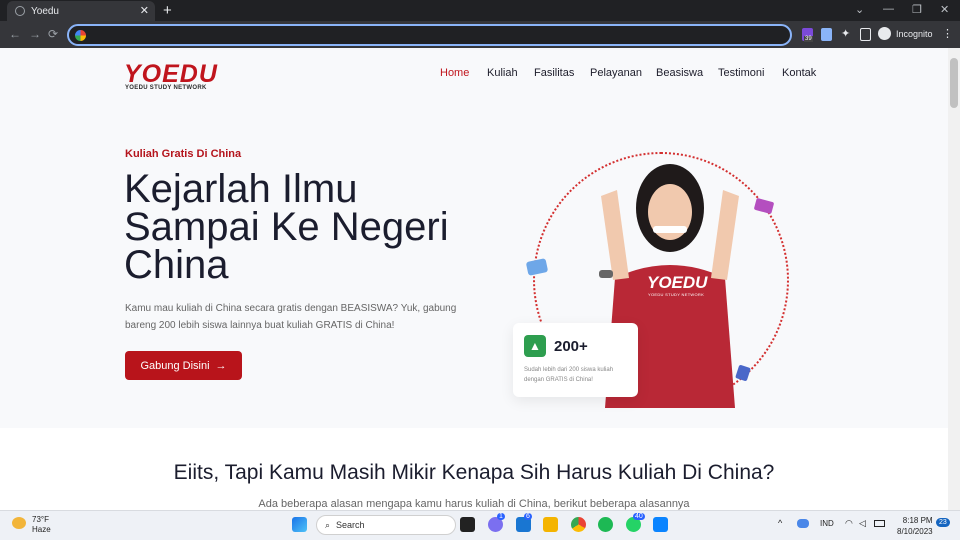 The image size is (960, 540). I want to click on side-panel-icon, so click(865, 34).